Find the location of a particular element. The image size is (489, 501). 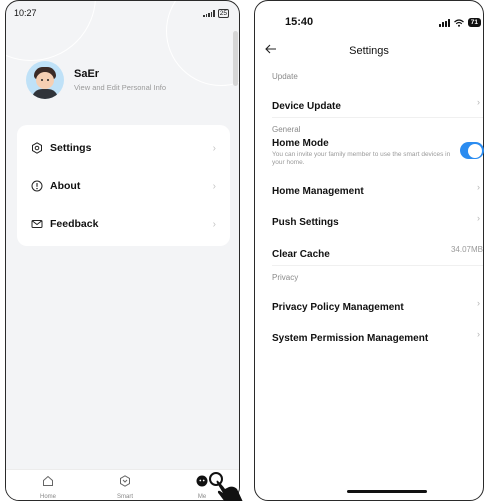

page-title: Settings is located at coordinates (369, 51).